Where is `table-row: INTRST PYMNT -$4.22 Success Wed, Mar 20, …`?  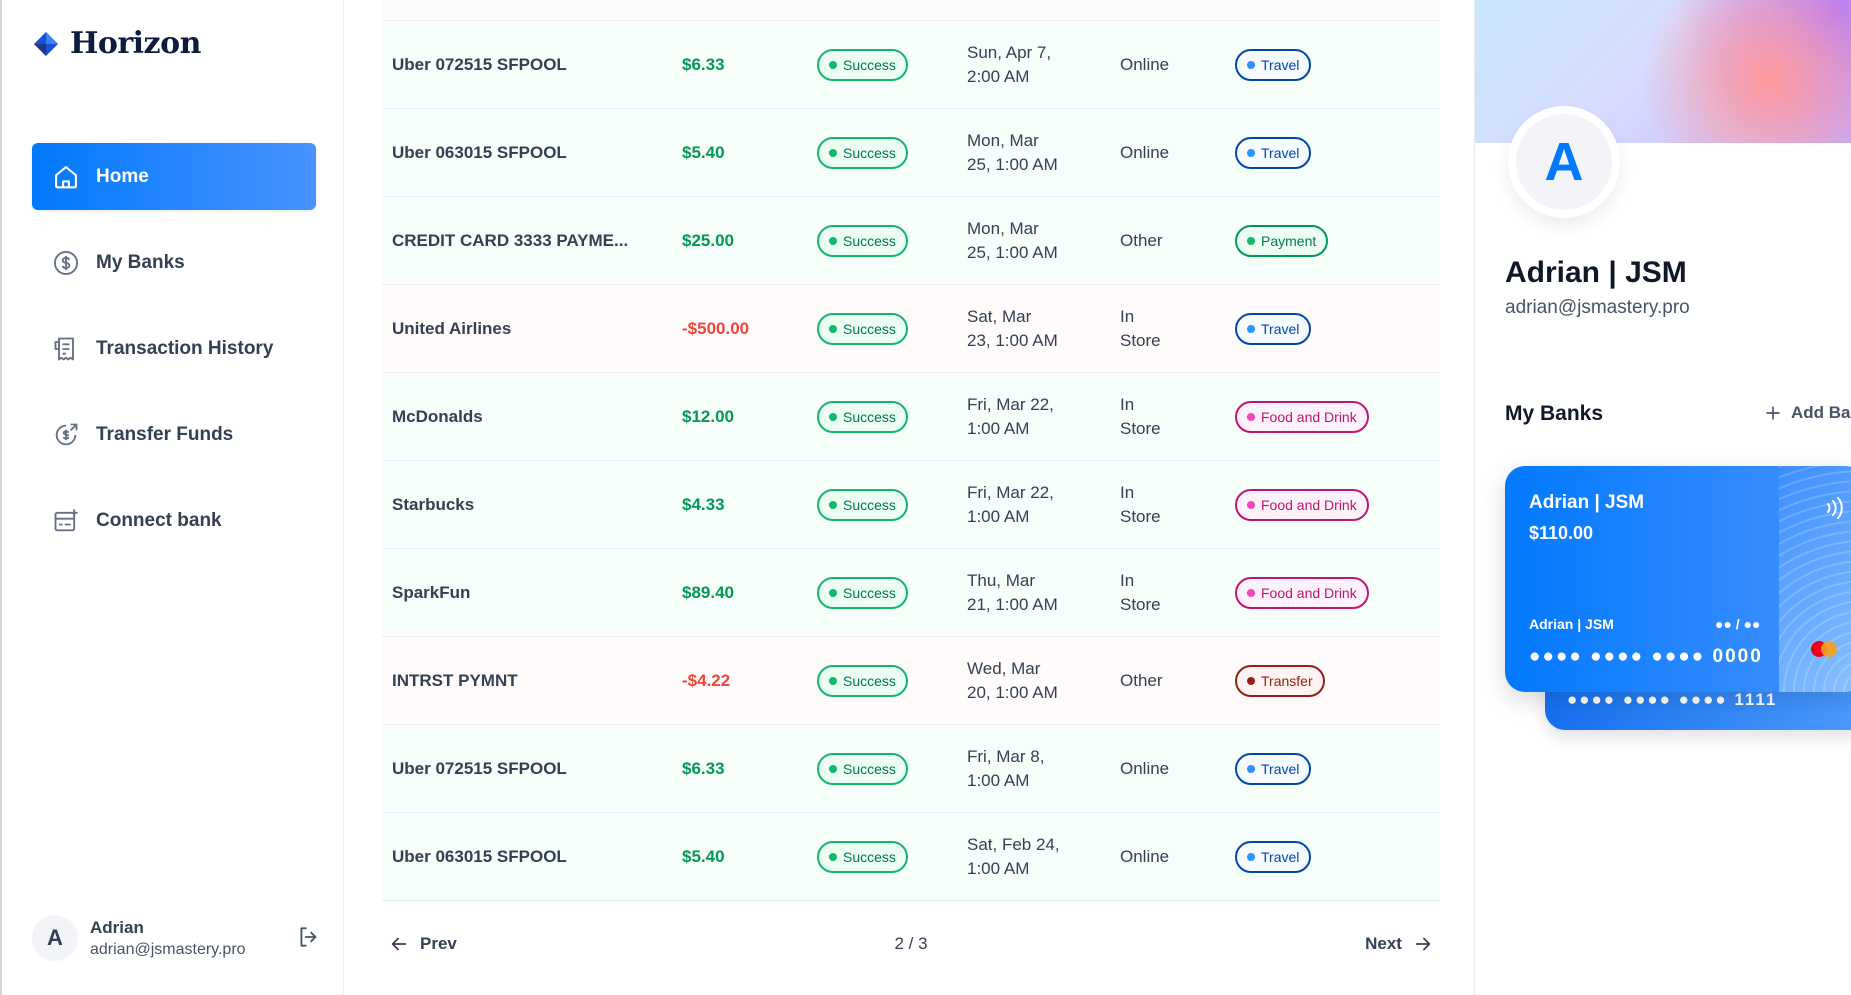
table-row: INTRST PYMNT -$4.22 Success Wed, Mar 20, … is located at coordinates (911, 681).